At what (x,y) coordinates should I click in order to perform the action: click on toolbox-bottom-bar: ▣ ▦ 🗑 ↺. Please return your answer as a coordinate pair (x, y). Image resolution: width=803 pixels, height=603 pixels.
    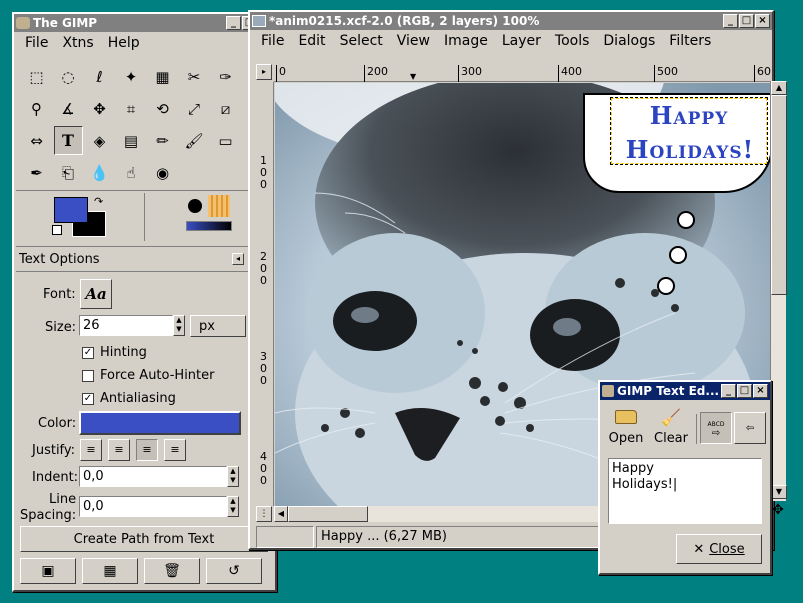
    Looking at the image, I should click on (144, 571).